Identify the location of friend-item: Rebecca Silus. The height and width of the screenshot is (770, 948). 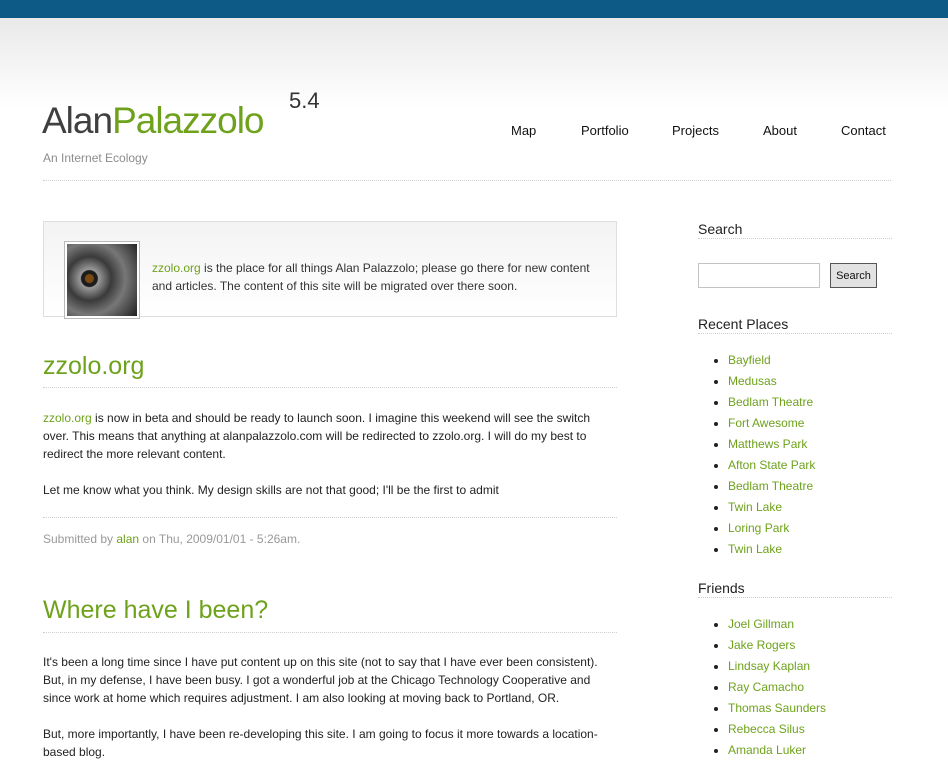
(769, 729).